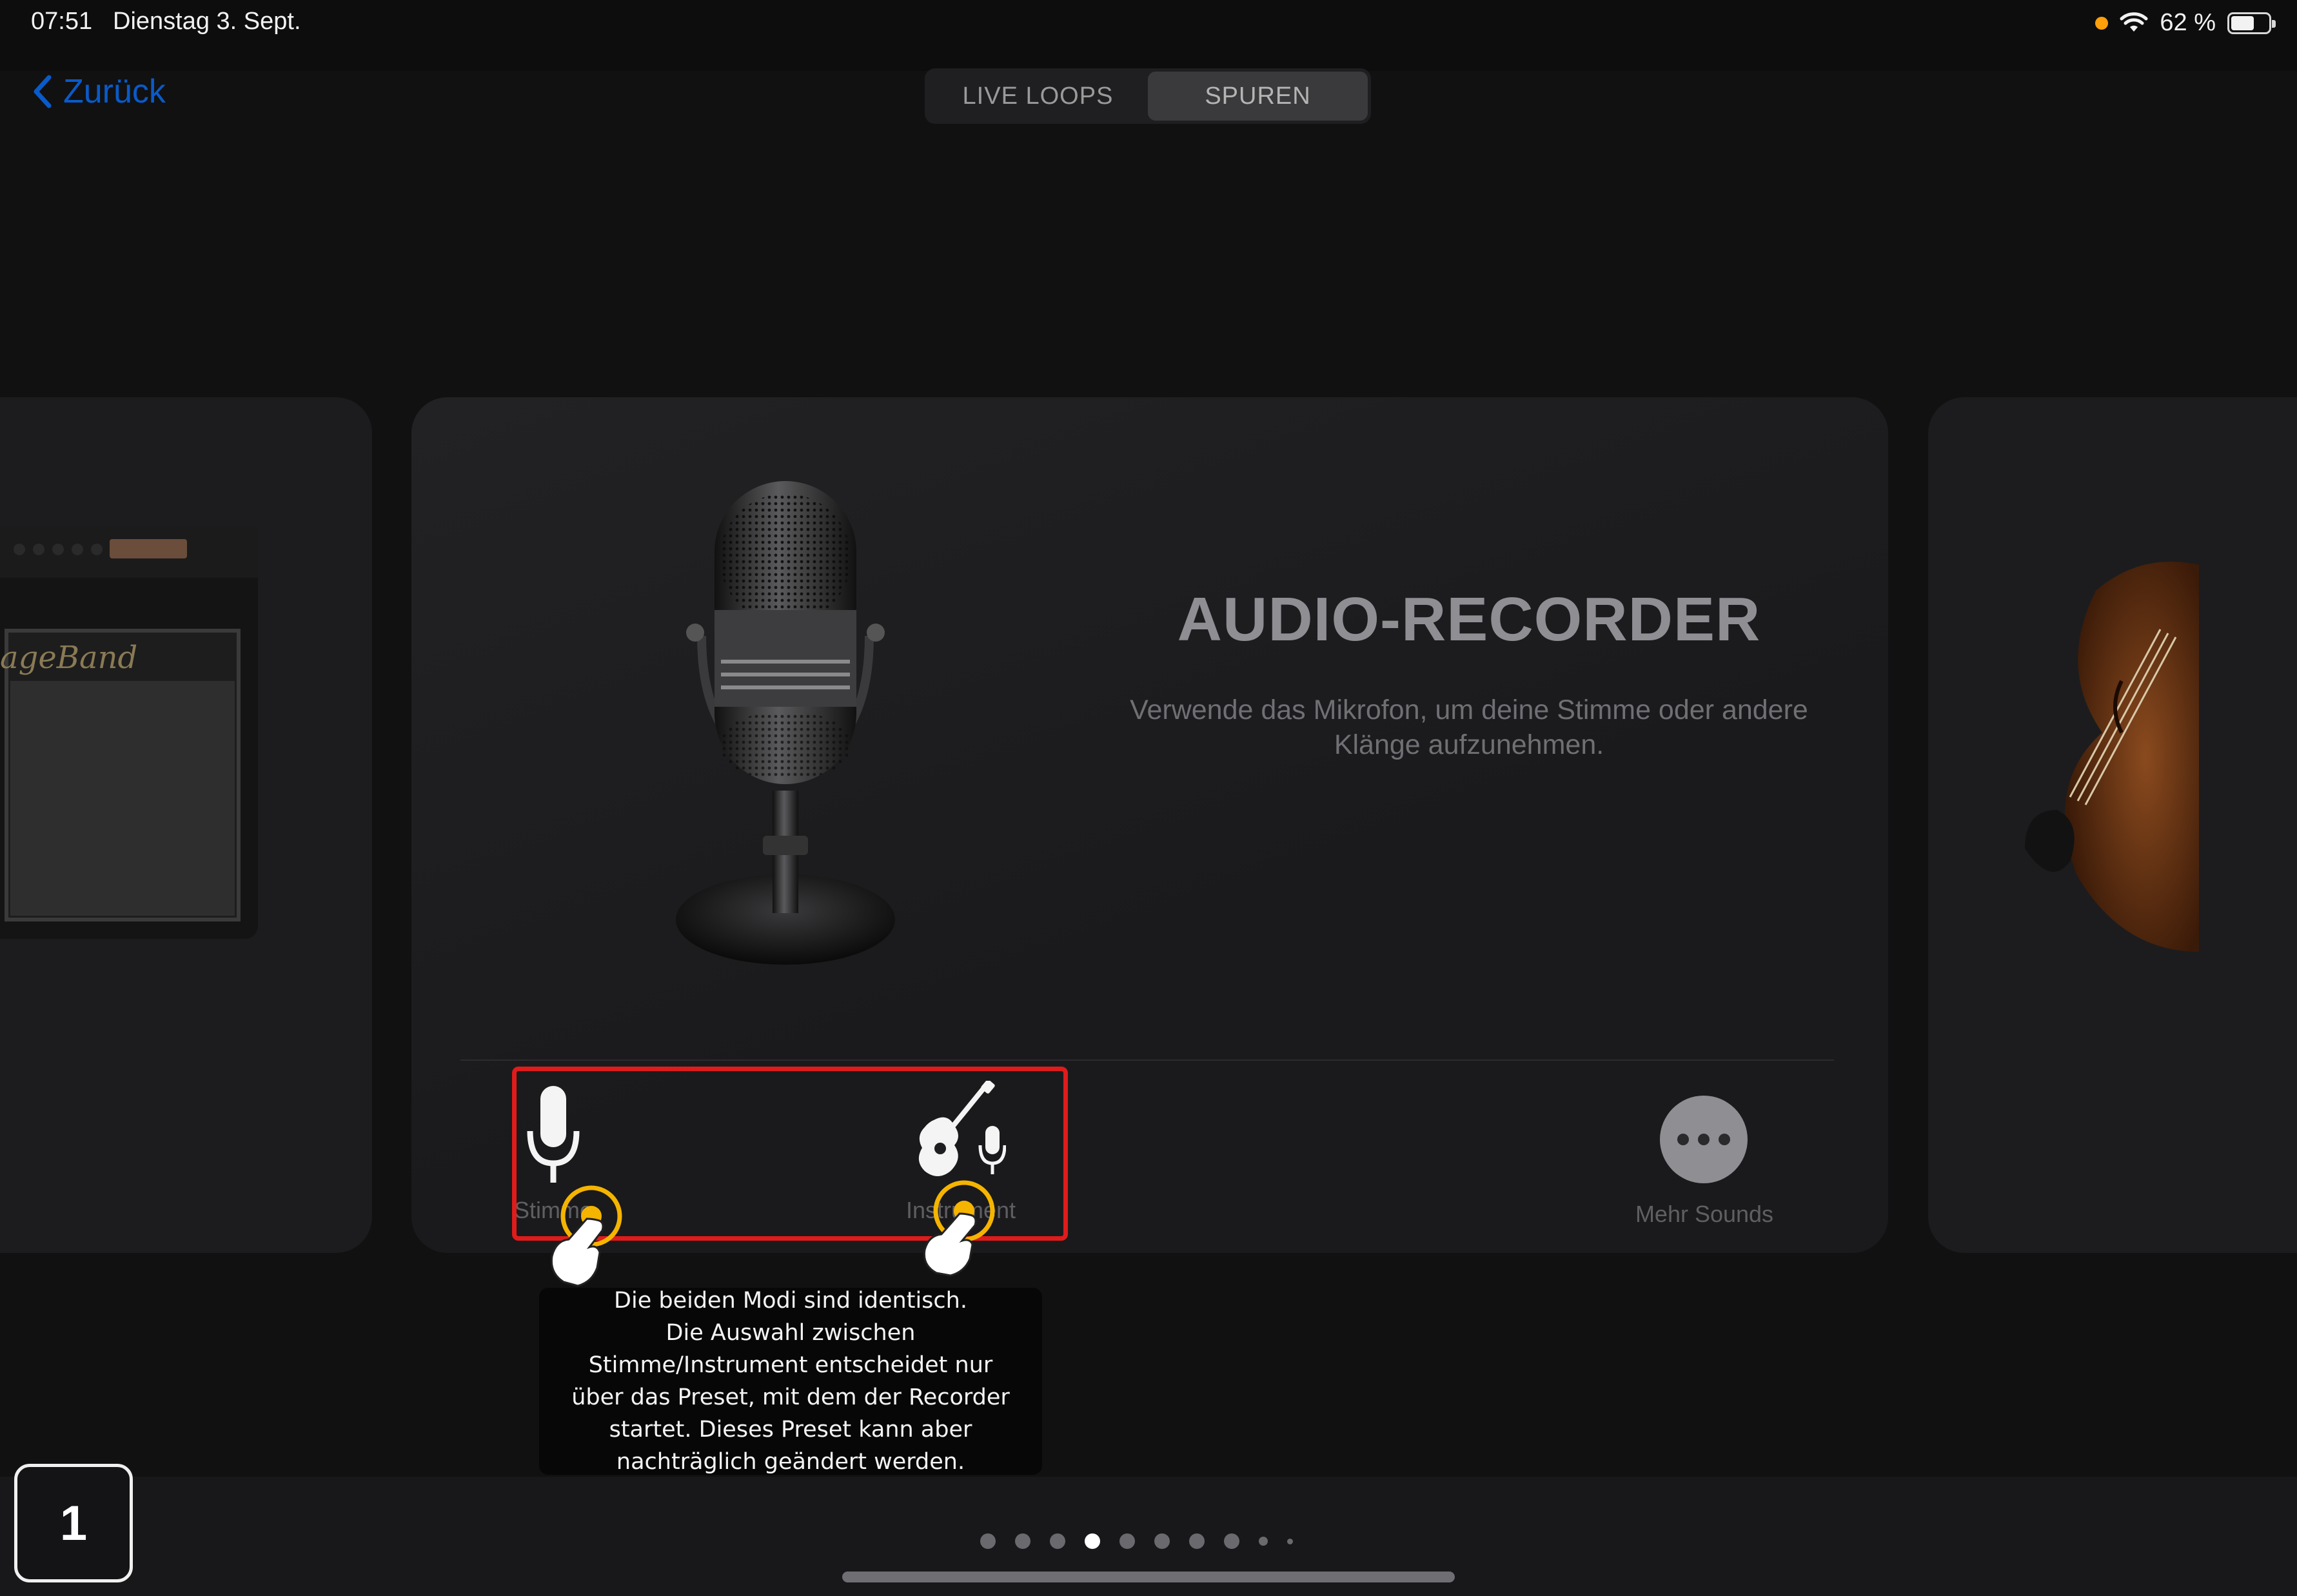  I want to click on battery-fill, so click(2242, 23).